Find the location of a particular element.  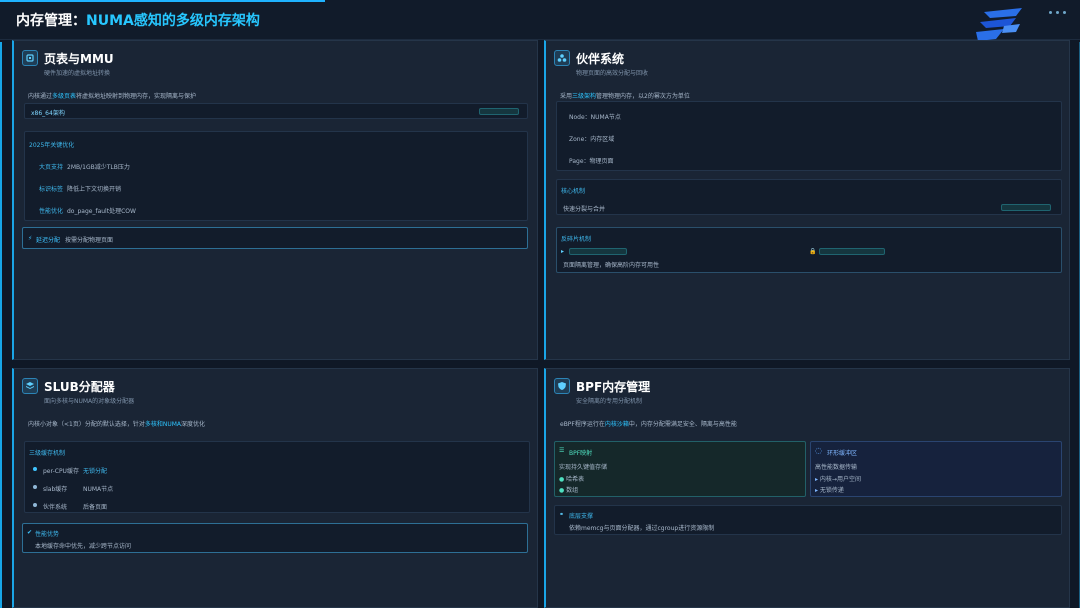

bpf-map-box: ☰ BPF映射 实现持久键值存储 ● 哈希表 ● 数组 is located at coordinates (680, 469).